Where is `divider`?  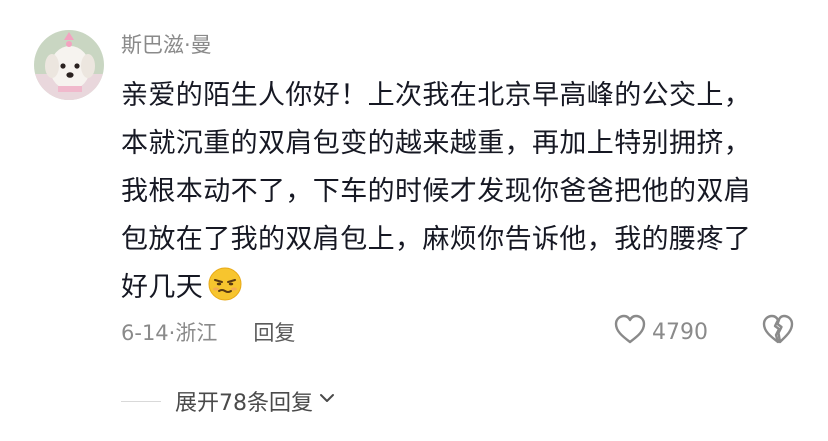 divider is located at coordinates (141, 401).